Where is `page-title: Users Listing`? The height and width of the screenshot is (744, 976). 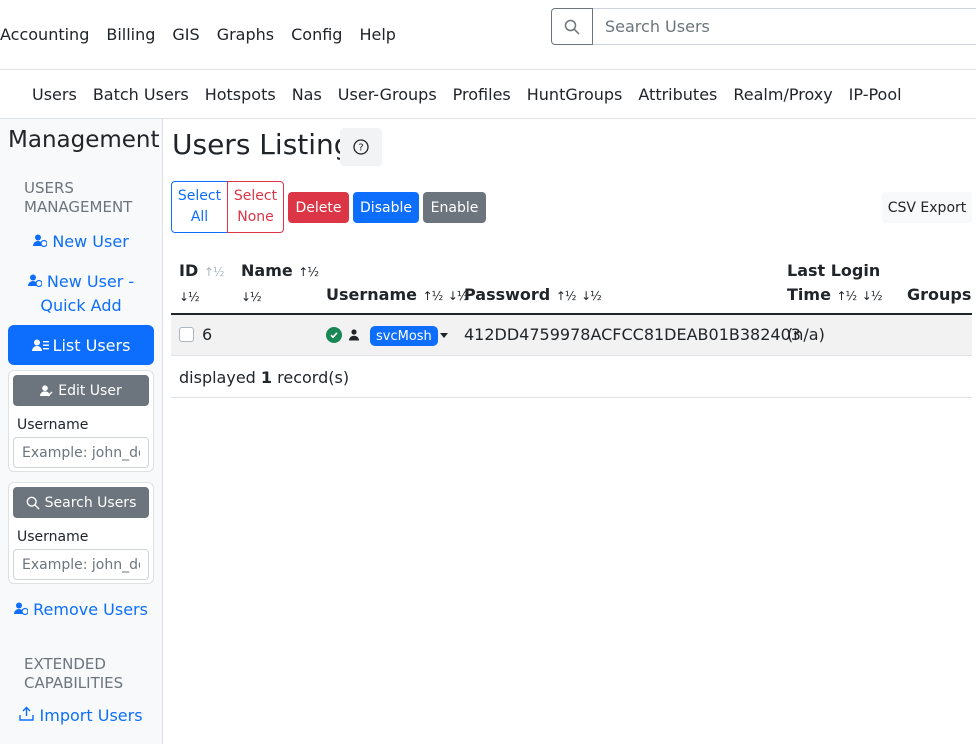
page-title: Users Listing is located at coordinates (262, 144).